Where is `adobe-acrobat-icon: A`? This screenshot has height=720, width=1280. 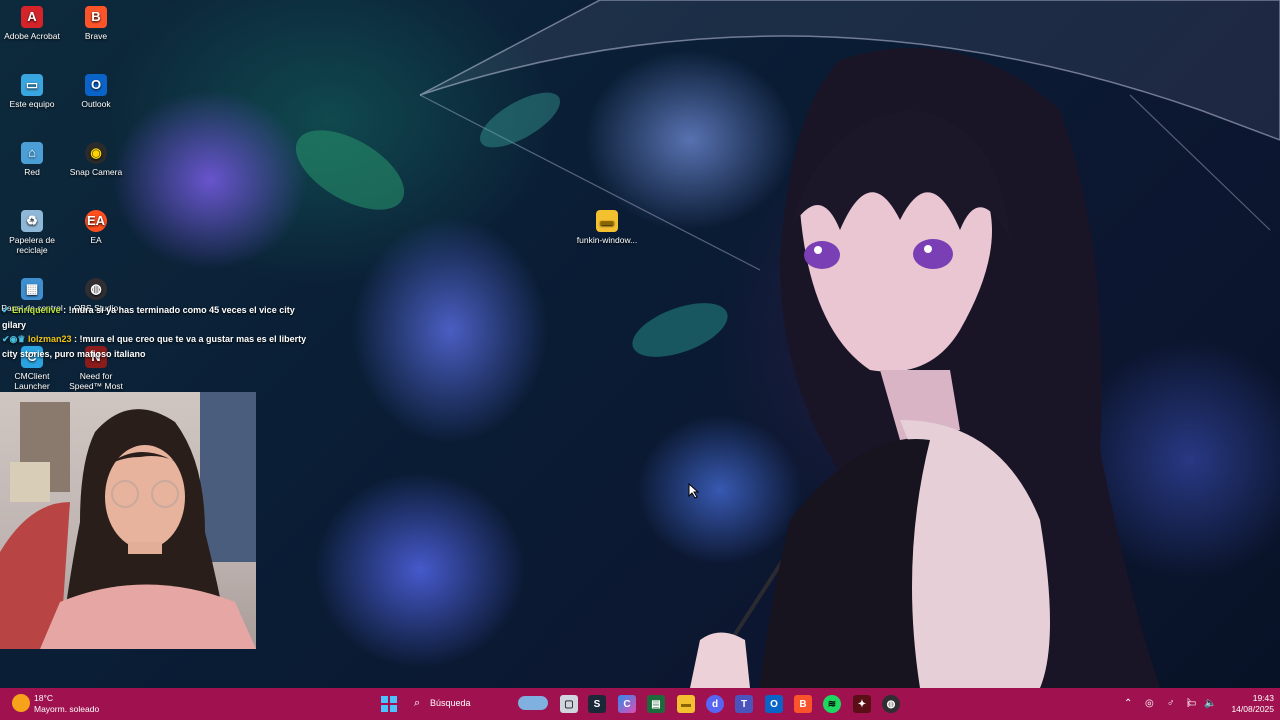
adobe-acrobat-icon: A is located at coordinates (32, 17).